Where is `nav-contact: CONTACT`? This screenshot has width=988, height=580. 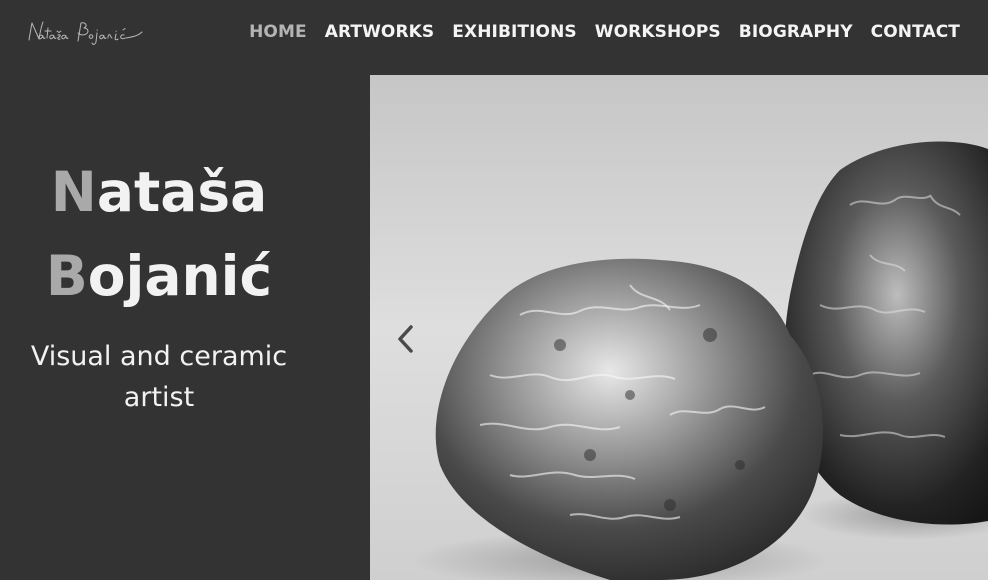
nav-contact: CONTACT is located at coordinates (915, 32).